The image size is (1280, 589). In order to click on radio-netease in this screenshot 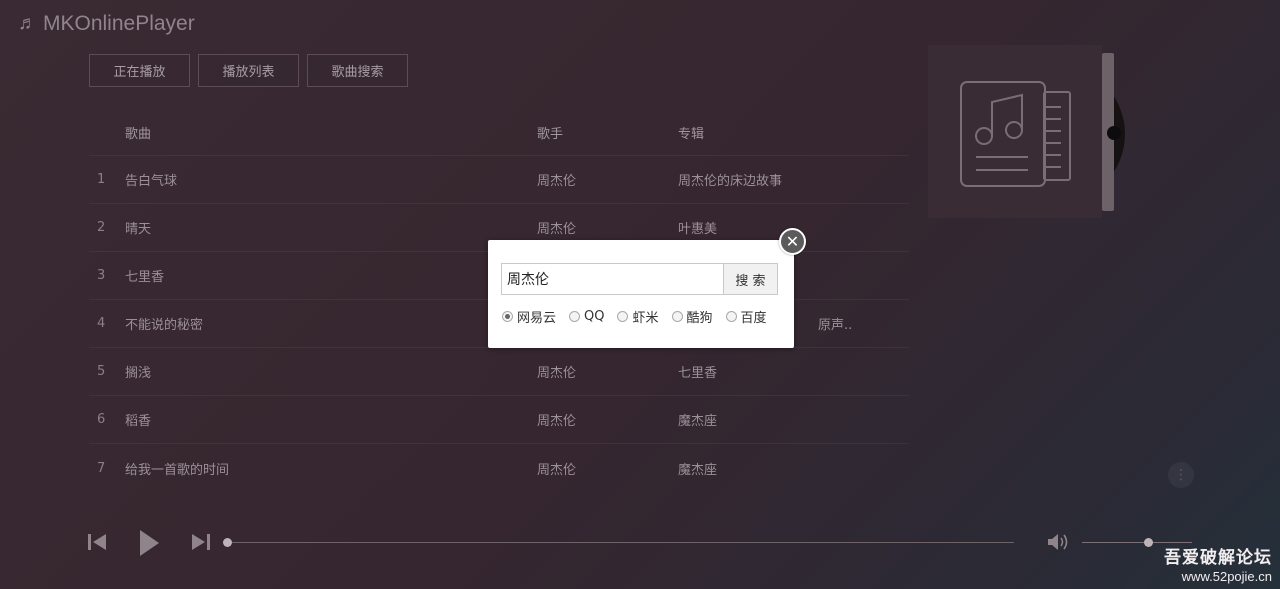, I will do `click(507, 316)`.